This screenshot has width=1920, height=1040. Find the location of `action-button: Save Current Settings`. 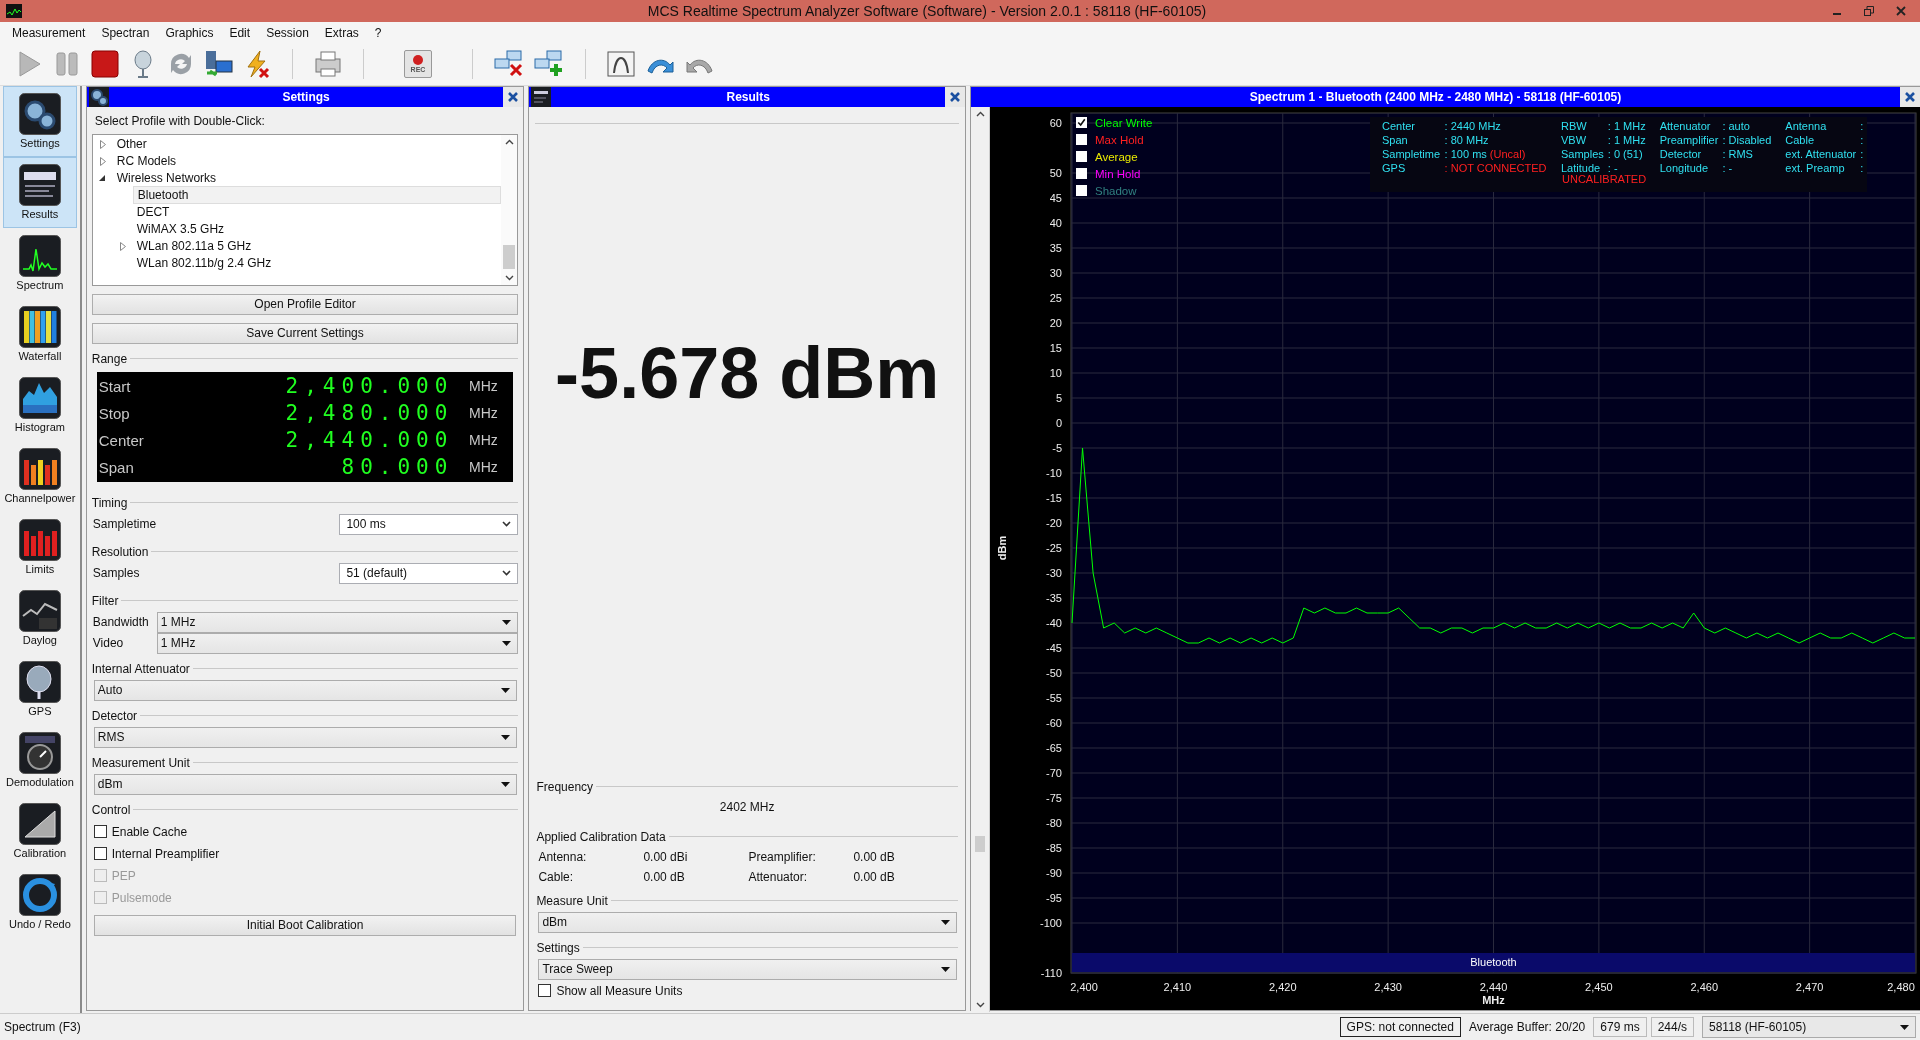

action-button: Save Current Settings is located at coordinates (305, 333).